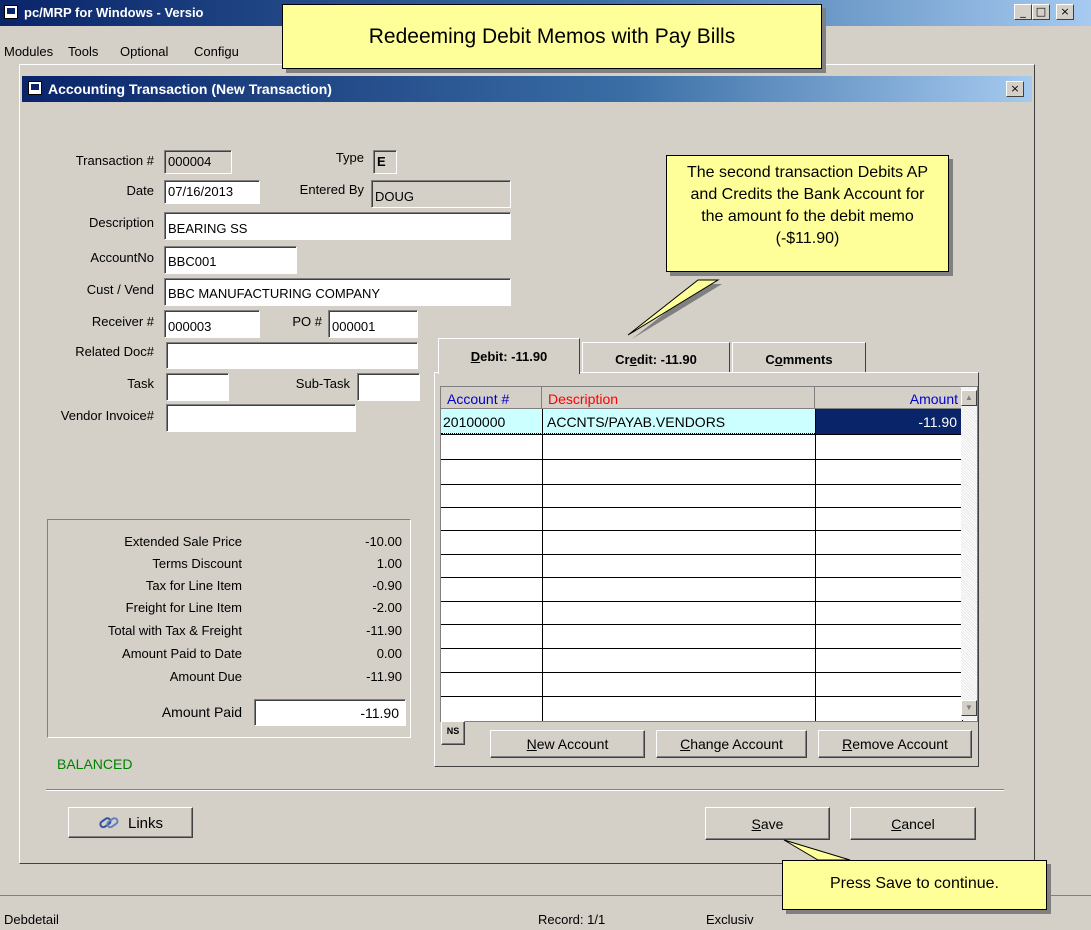  I want to click on summary-value: -0.90, so click(387, 585).